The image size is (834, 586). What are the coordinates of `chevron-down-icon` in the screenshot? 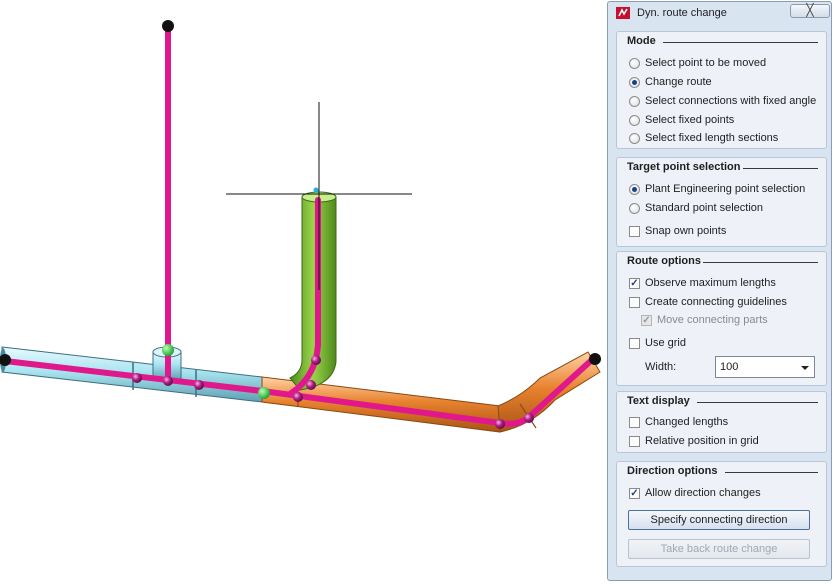 It's located at (805, 368).